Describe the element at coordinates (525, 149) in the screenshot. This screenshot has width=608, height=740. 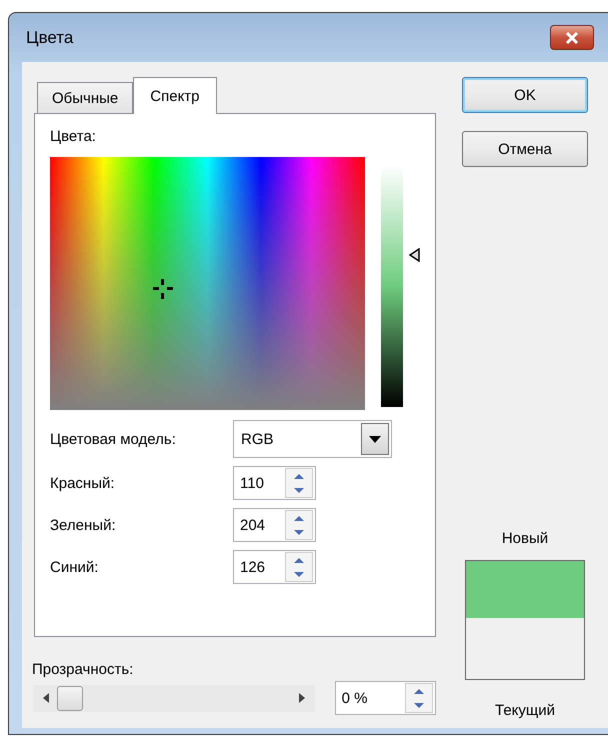
I see `dialog-button: Отмена` at that location.